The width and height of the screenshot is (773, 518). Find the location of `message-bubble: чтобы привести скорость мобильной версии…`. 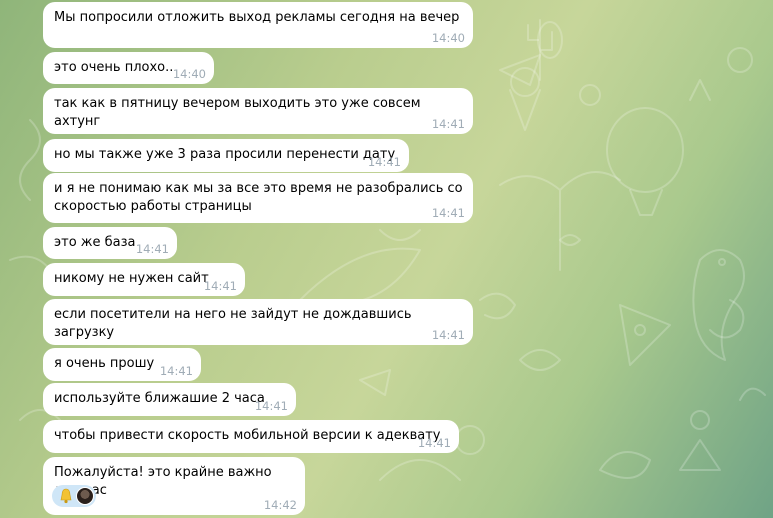

message-bubble: чтобы привести скорость мобильной версии… is located at coordinates (251, 436).